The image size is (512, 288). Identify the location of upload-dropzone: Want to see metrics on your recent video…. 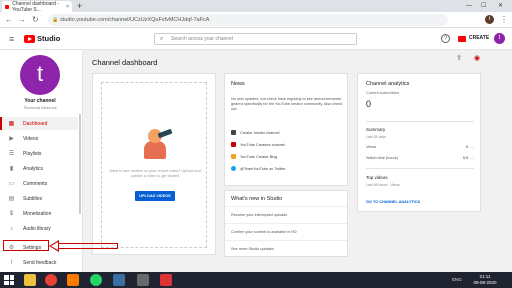
(154, 165).